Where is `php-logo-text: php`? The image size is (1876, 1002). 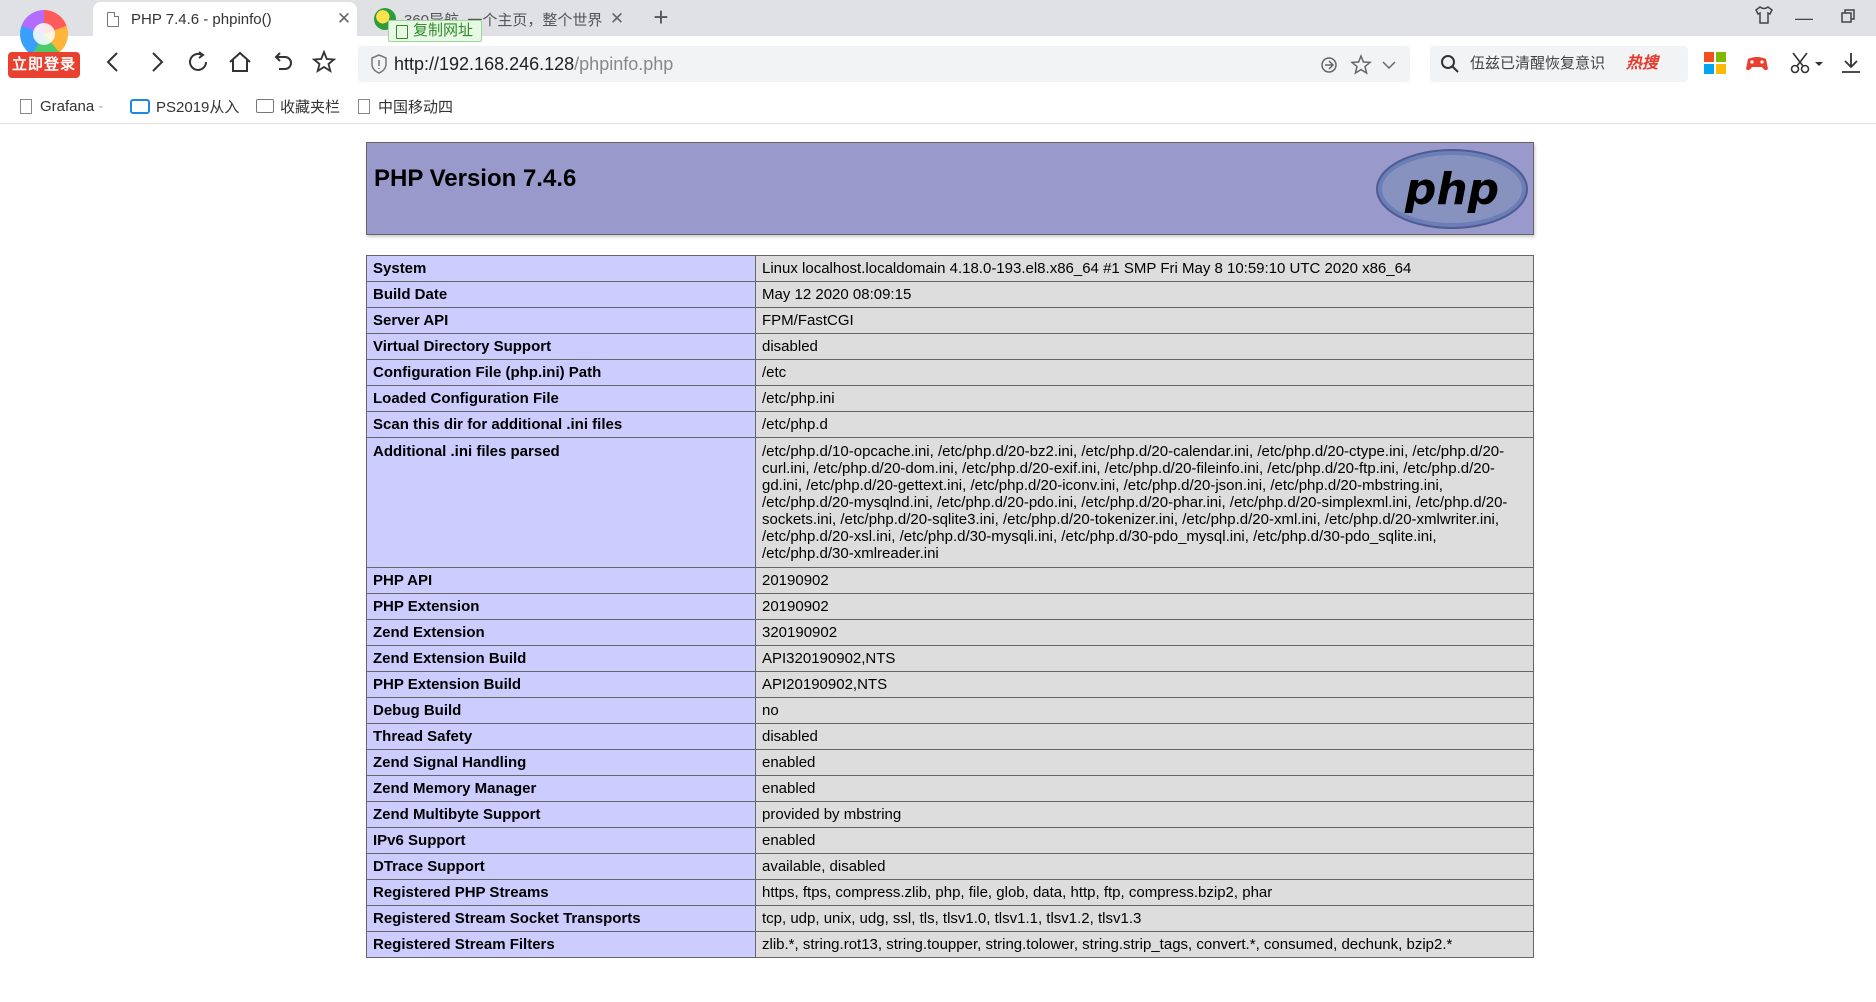 php-logo-text: php is located at coordinates (1451, 189).